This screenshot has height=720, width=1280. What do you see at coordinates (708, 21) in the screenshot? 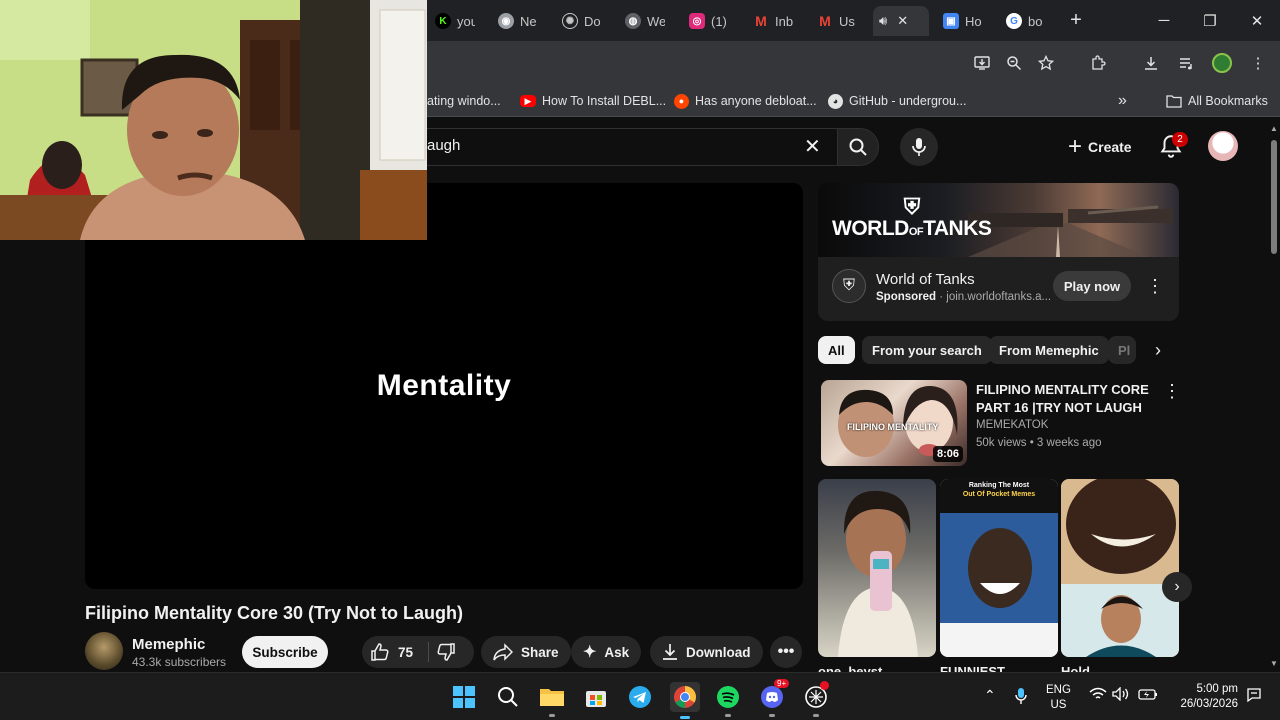
I see `tab-instagram: ◎ (1)` at bounding box center [708, 21].